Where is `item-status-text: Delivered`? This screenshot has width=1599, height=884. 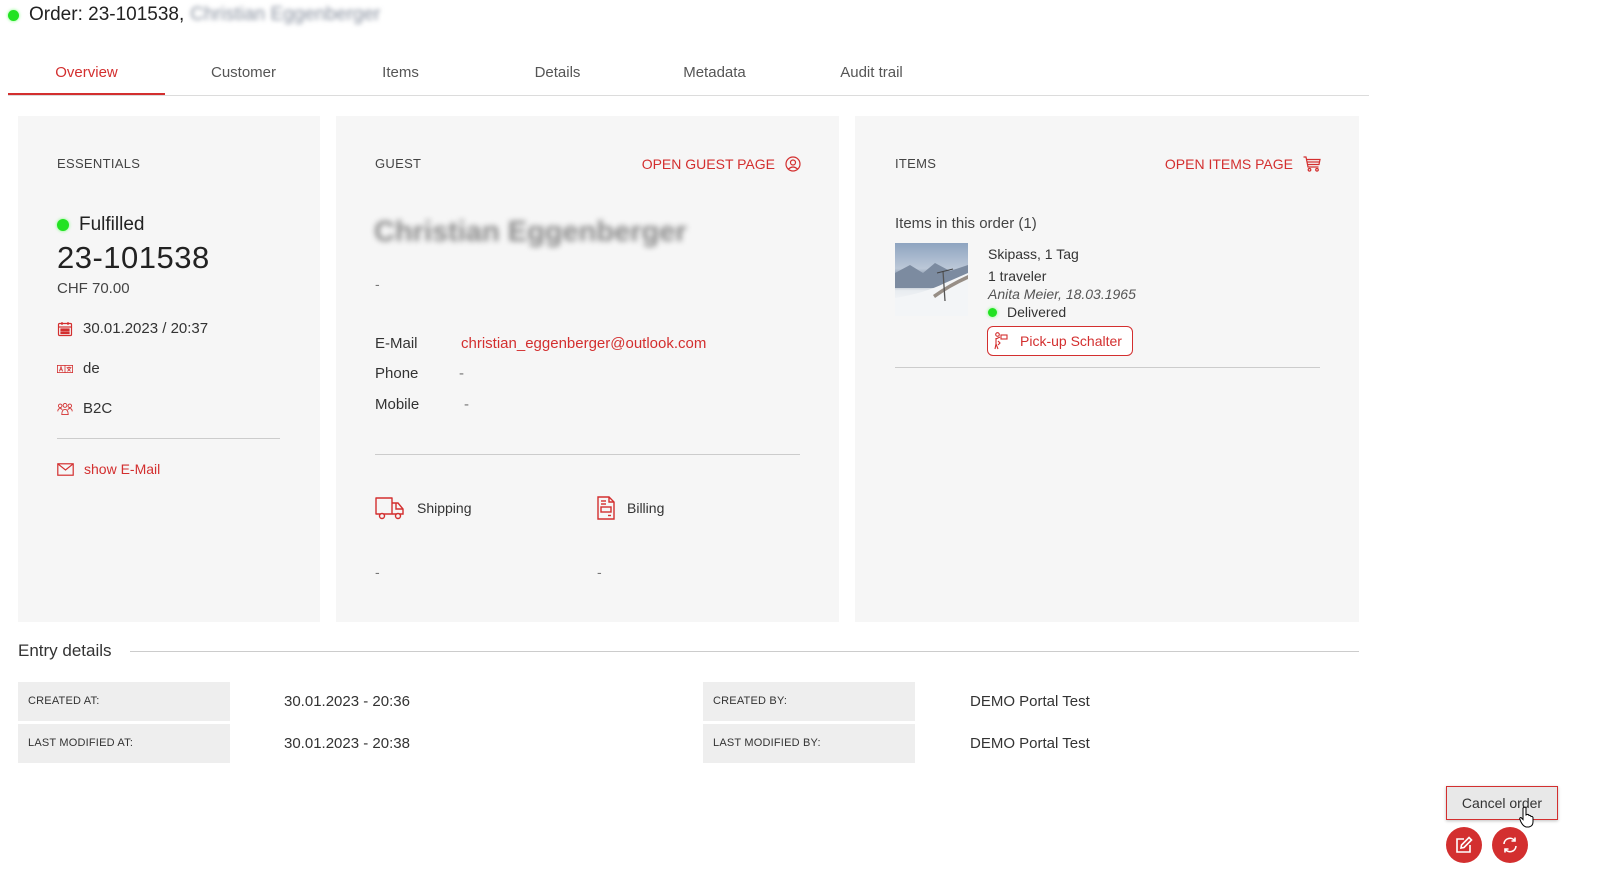 item-status-text: Delivered is located at coordinates (1037, 312).